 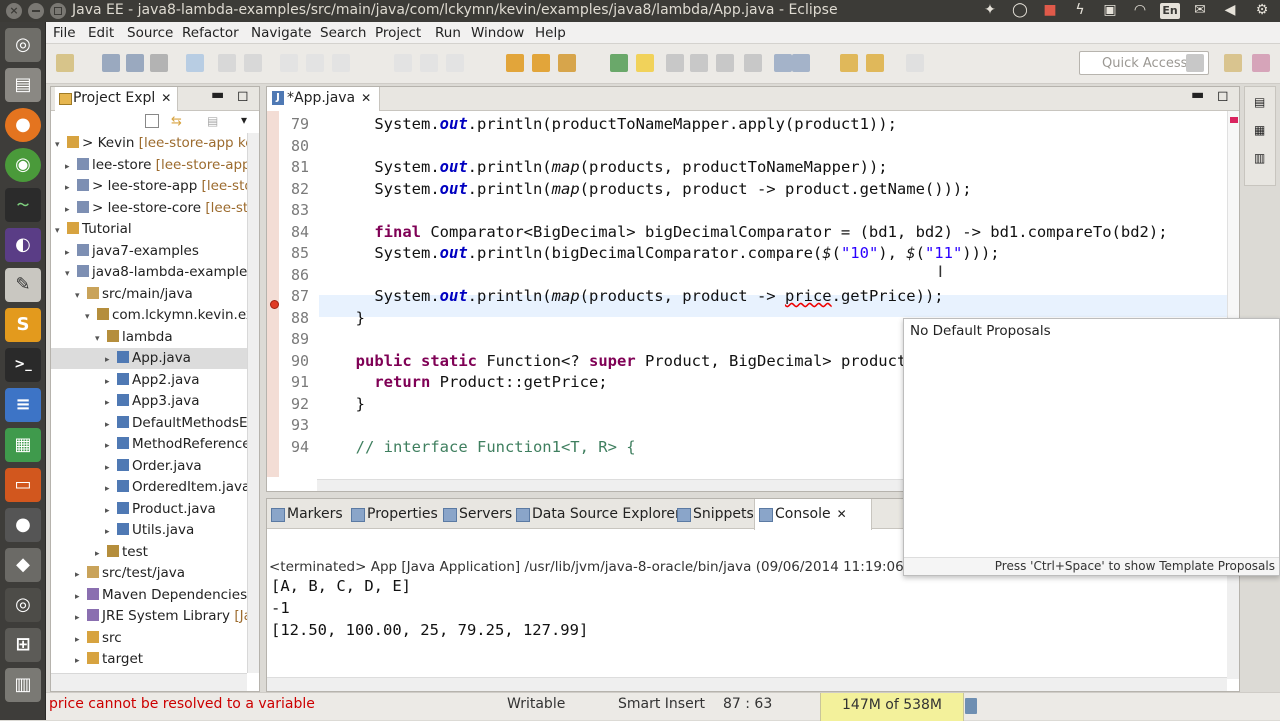 I want to click on console-horizontal-scrollbar, so click(x=747, y=684).